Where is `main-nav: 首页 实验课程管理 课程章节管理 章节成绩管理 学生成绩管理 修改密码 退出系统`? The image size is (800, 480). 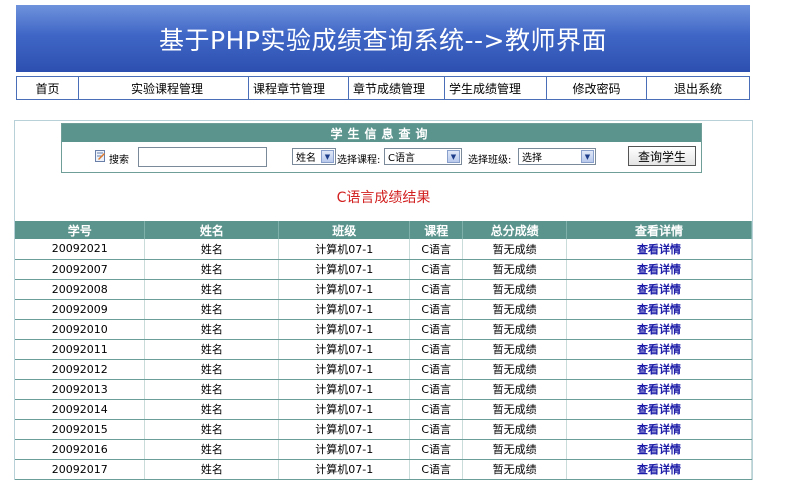 main-nav: 首页 实验课程管理 课程章节管理 章节成绩管理 学生成绩管理 修改密码 退出系统 is located at coordinates (383, 88).